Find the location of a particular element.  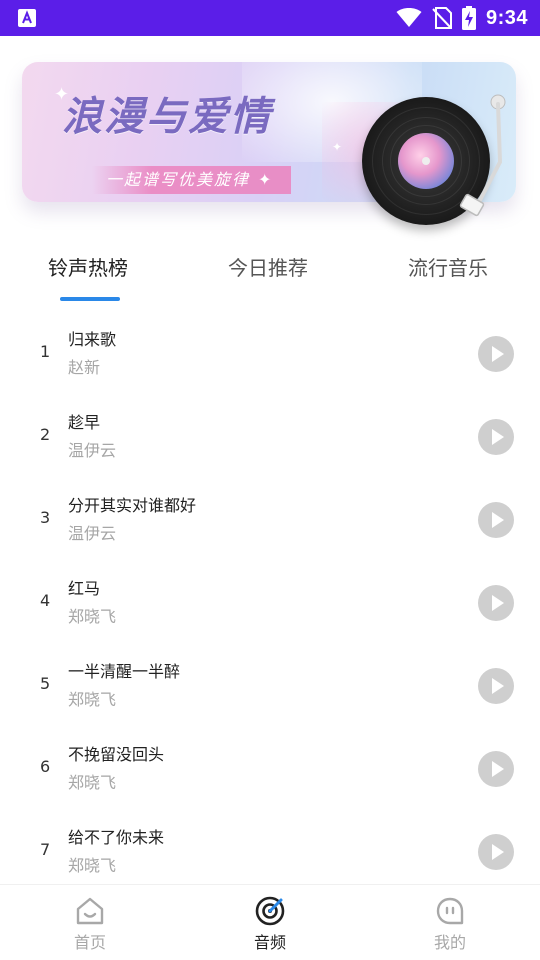

tab-indicator is located at coordinates (90, 299).